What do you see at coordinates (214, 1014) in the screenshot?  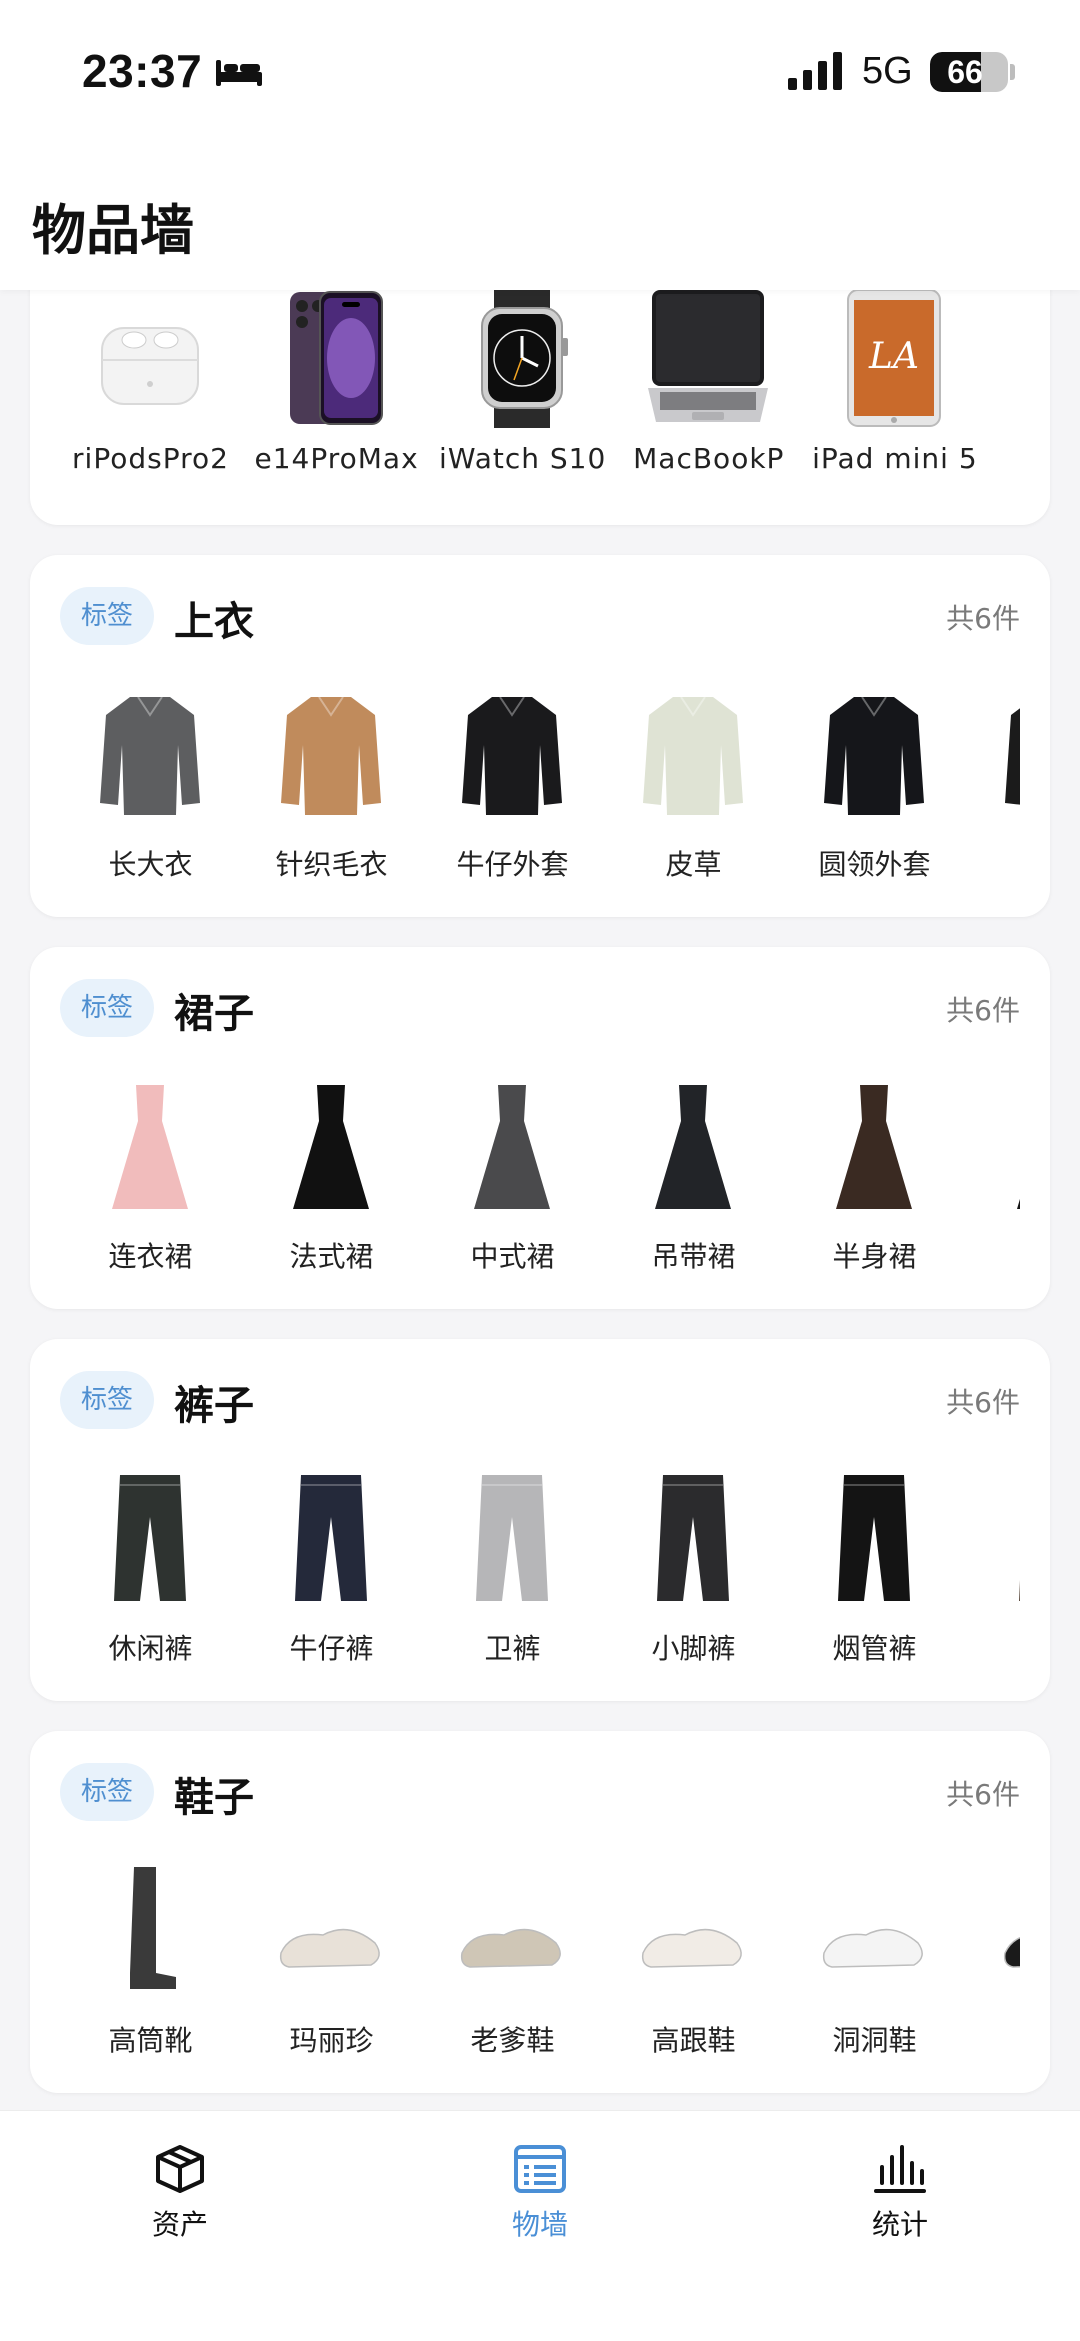 I see `category-title: 裙子` at bounding box center [214, 1014].